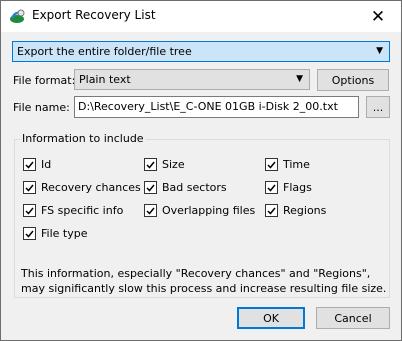 This screenshot has width=402, height=341. What do you see at coordinates (64, 233) in the screenshot?
I see `file-type-checkbox-label: File type` at bounding box center [64, 233].